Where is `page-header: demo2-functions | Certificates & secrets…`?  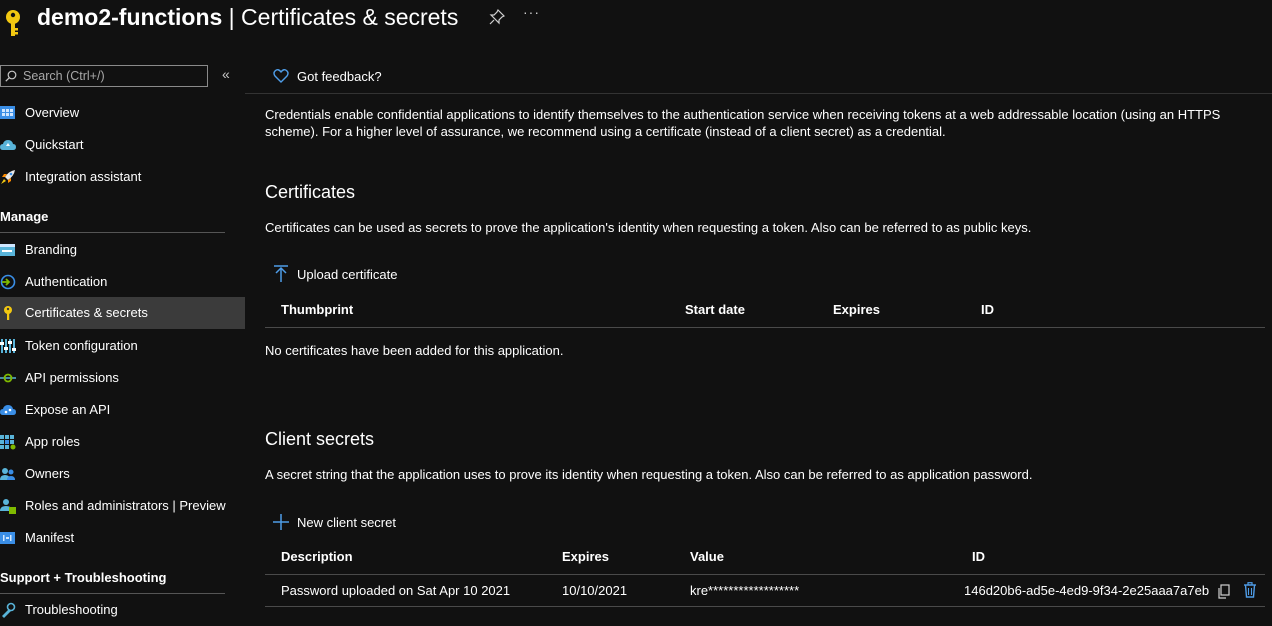
page-header: demo2-functions | Certificates & secrets… is located at coordinates (636, 20).